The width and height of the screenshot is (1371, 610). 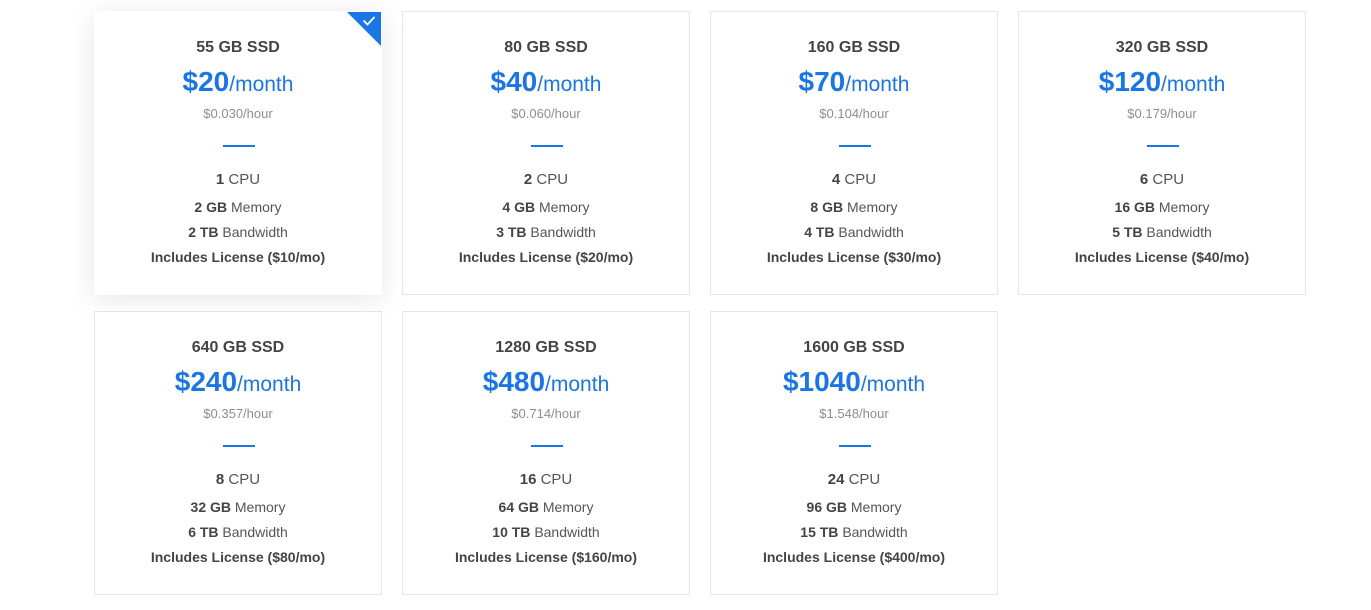 I want to click on plan-price: $40/month, so click(x=546, y=84).